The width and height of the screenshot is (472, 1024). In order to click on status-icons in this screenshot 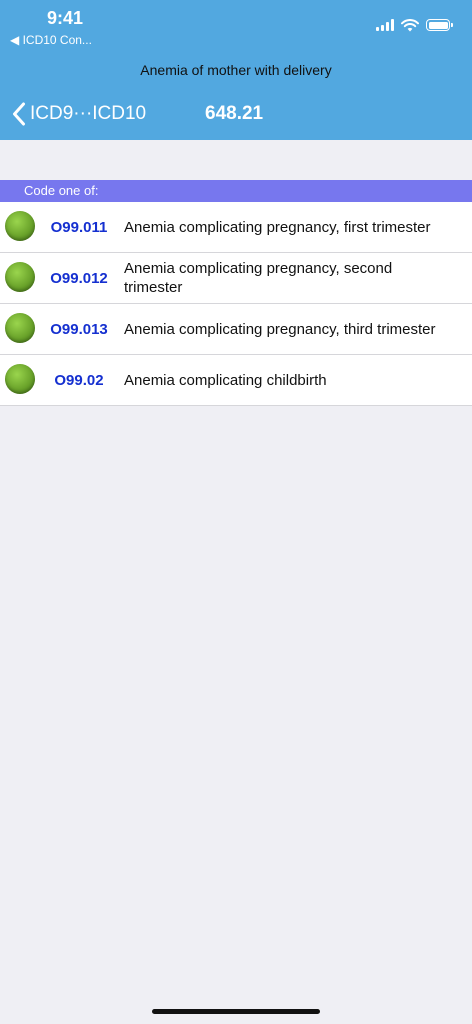, I will do `click(414, 25)`.